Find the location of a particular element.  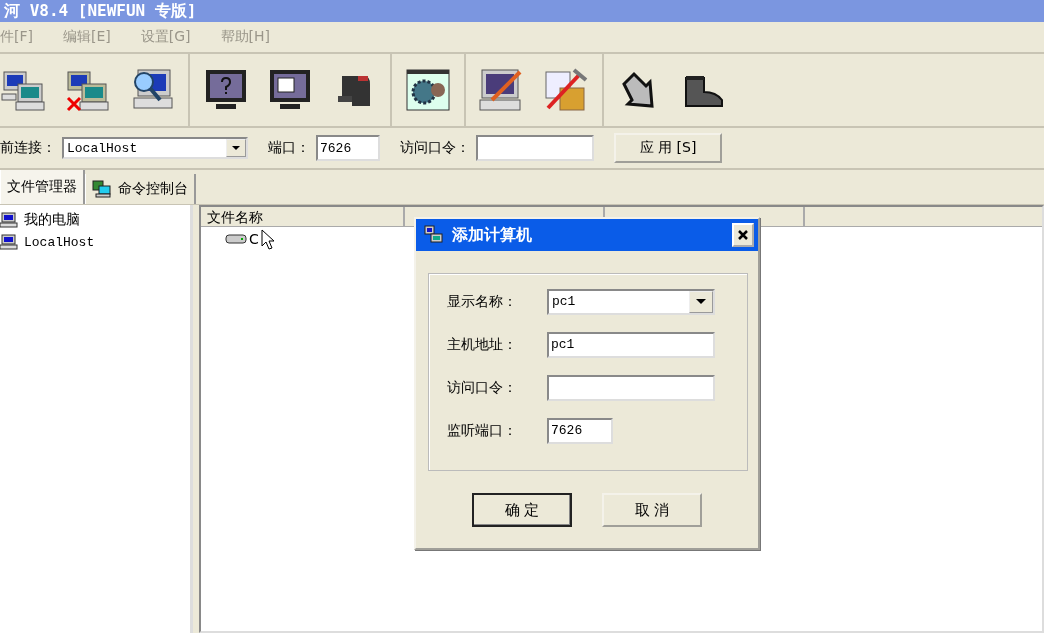

tab: 文件管理器 is located at coordinates (42, 187).